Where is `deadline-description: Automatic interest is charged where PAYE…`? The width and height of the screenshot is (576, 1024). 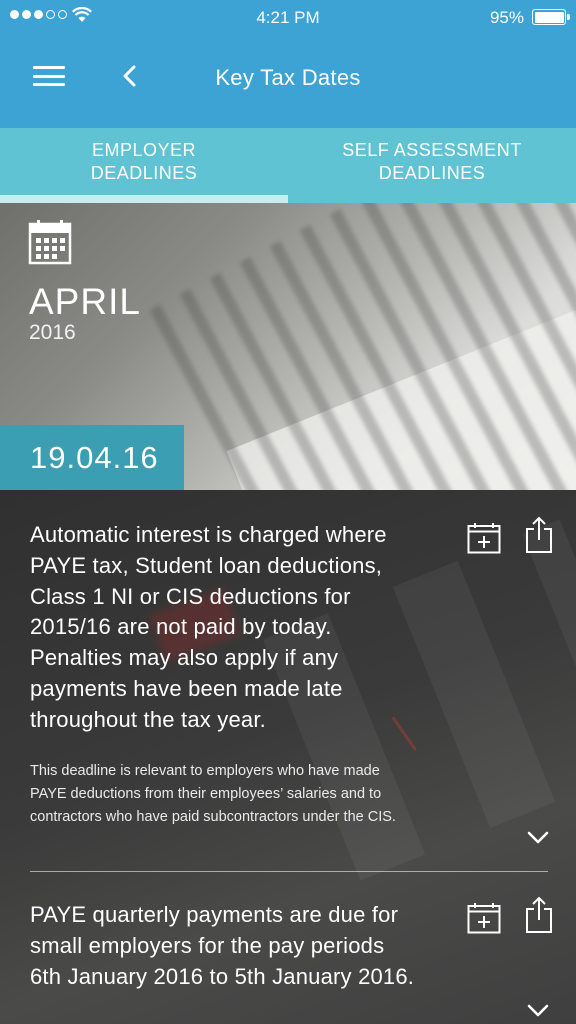
deadline-description: Automatic interest is charged where PAYE… is located at coordinates (208, 627).